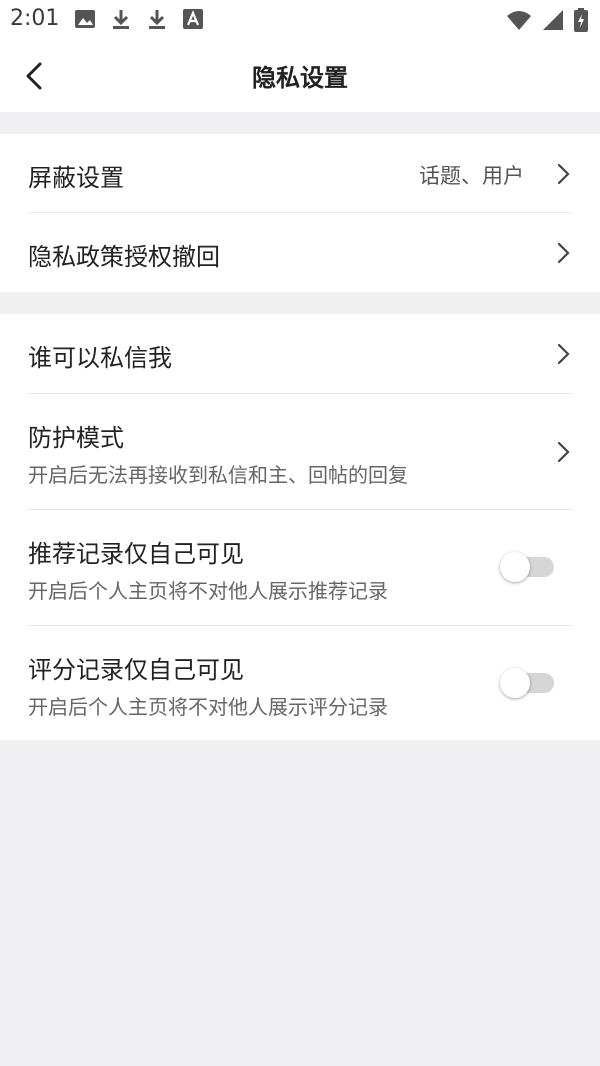 The height and width of the screenshot is (1066, 600). I want to click on wifi-icon, so click(519, 20).